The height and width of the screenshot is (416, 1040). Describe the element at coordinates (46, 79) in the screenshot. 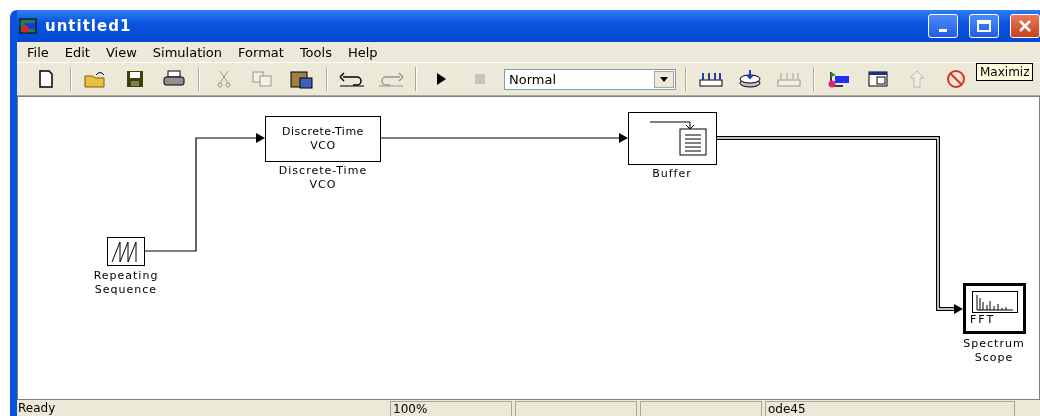

I see `new-document-icon` at that location.